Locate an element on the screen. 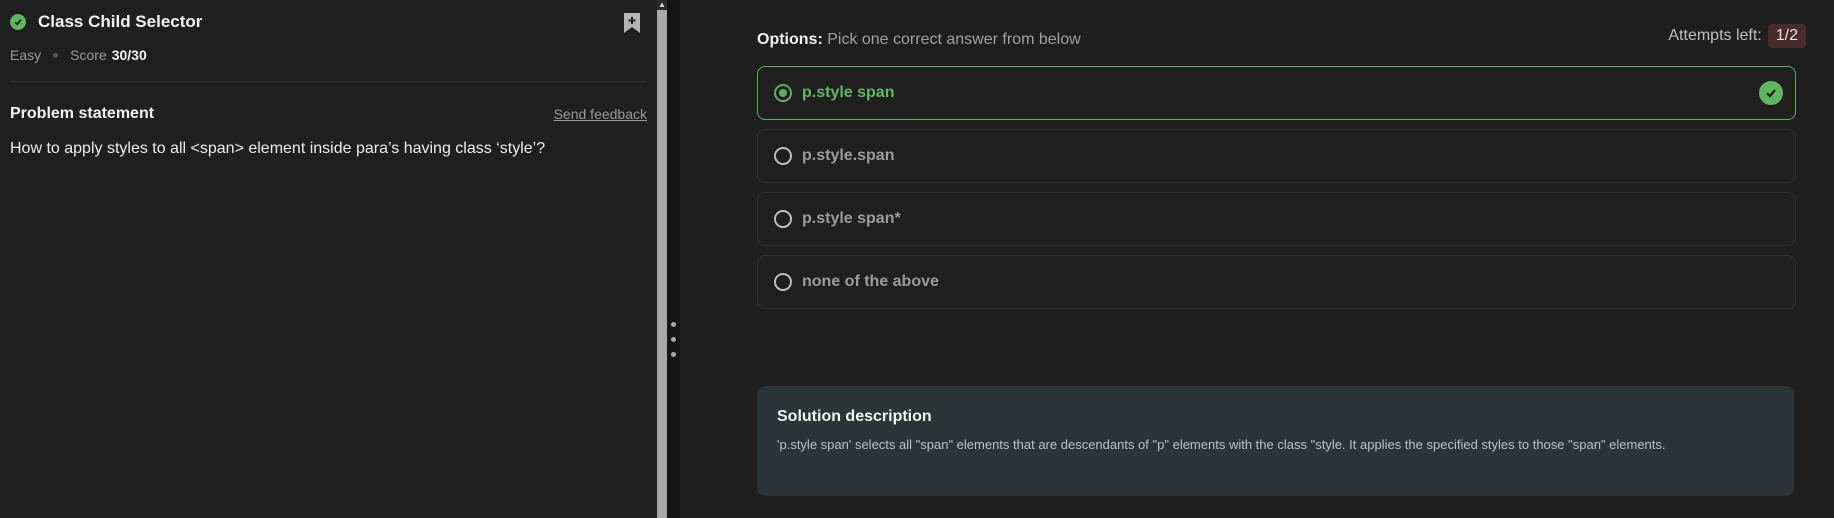 The image size is (1834, 518). difficulty-label: Easy is located at coordinates (26, 55).